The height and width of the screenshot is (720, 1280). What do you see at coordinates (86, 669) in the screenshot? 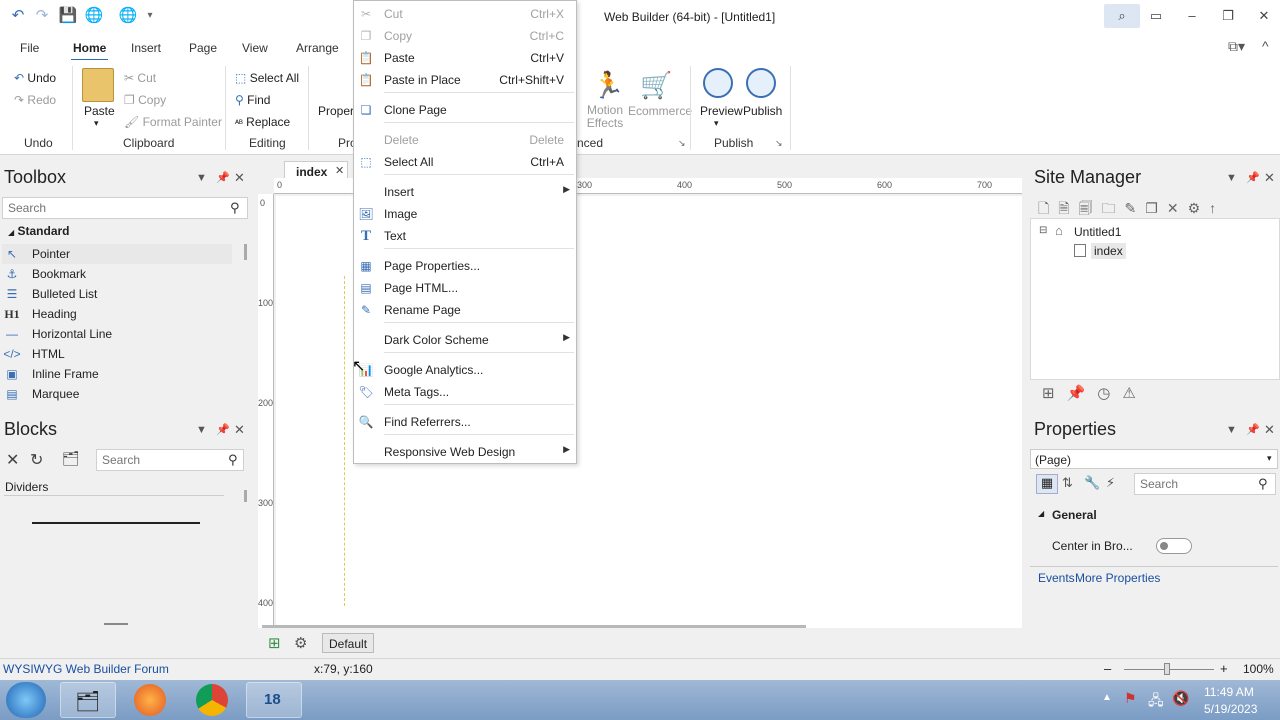
I see `forum-link: WYSIWYG Web Builder Forum` at bounding box center [86, 669].